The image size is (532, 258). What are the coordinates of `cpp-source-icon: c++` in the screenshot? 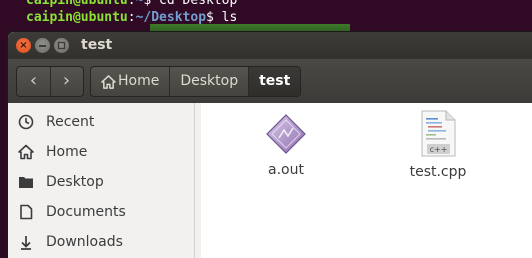 It's located at (438, 133).